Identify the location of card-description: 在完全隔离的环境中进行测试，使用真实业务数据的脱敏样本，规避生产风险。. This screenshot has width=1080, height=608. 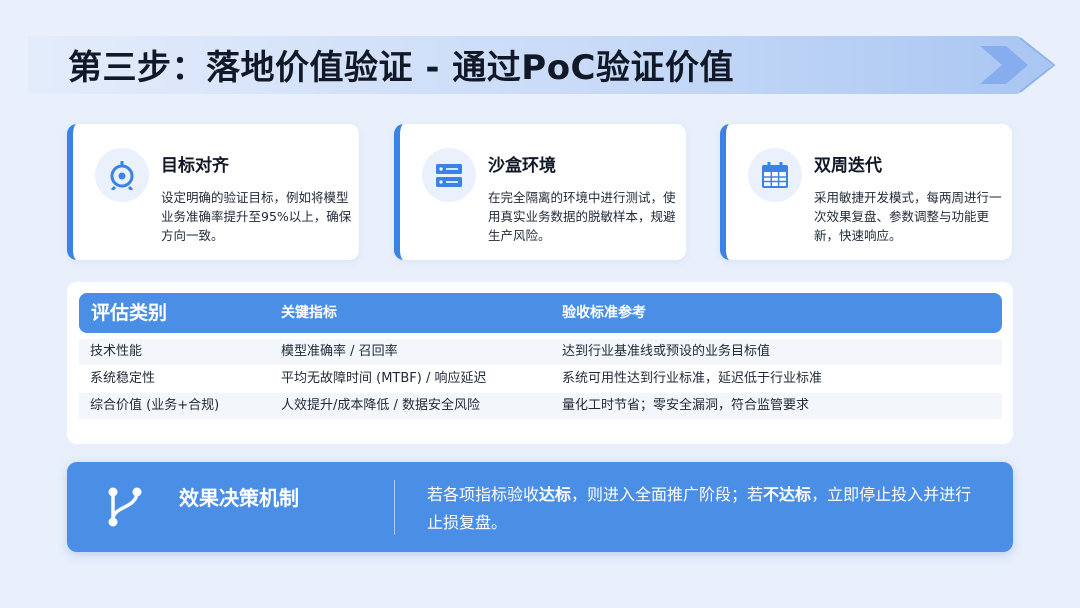
(582, 216).